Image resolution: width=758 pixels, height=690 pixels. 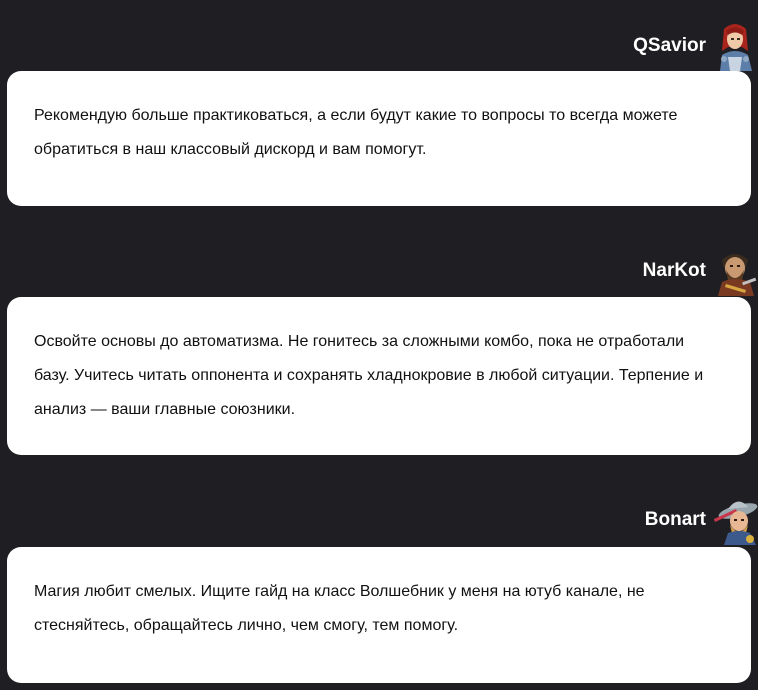 I want to click on author-row: Bonart, so click(x=701, y=520).